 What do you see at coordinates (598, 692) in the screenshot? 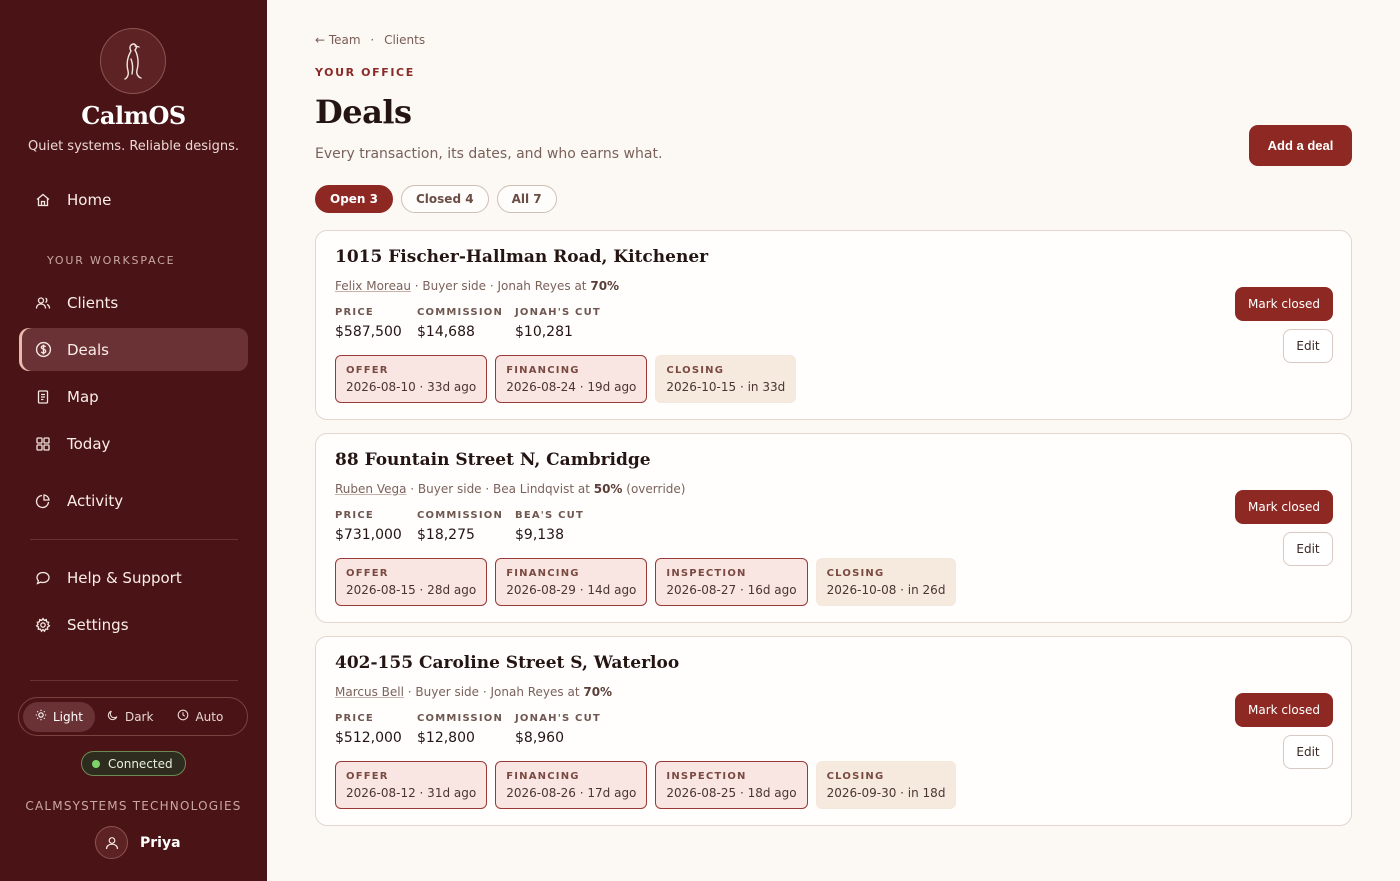
I see `deal-split-percent: 70%` at bounding box center [598, 692].